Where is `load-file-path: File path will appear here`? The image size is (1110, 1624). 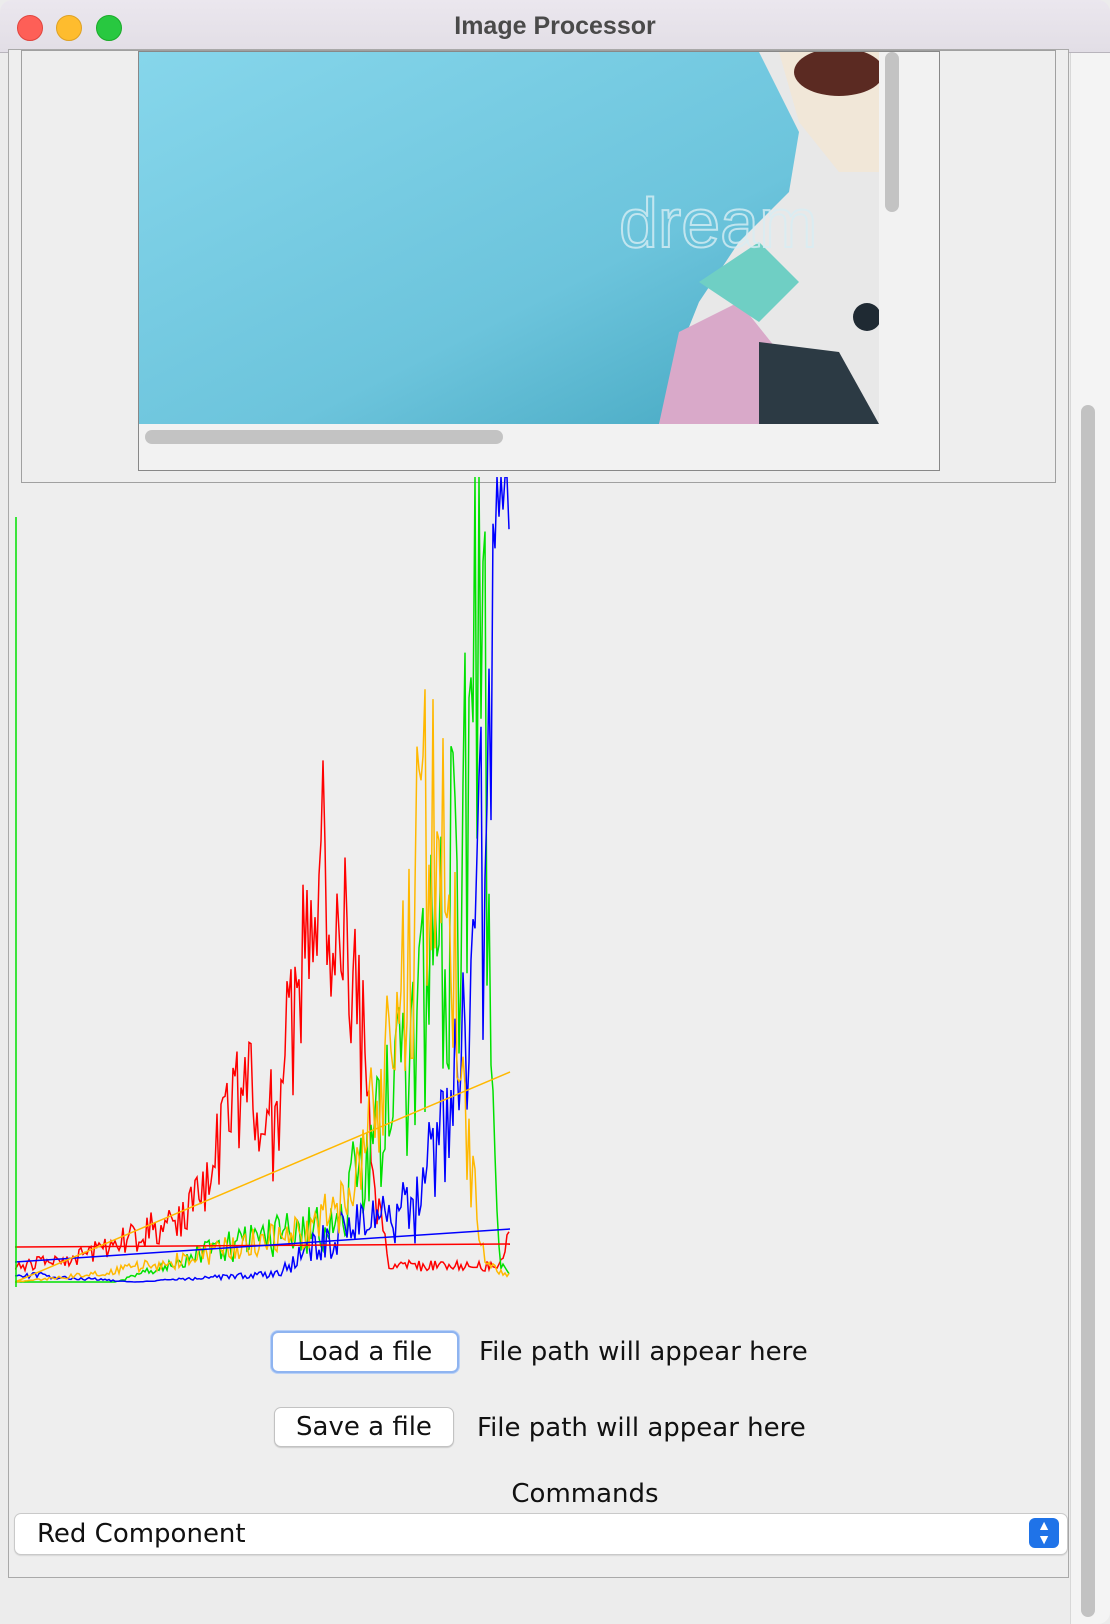 load-file-path: File path will appear here is located at coordinates (643, 1352).